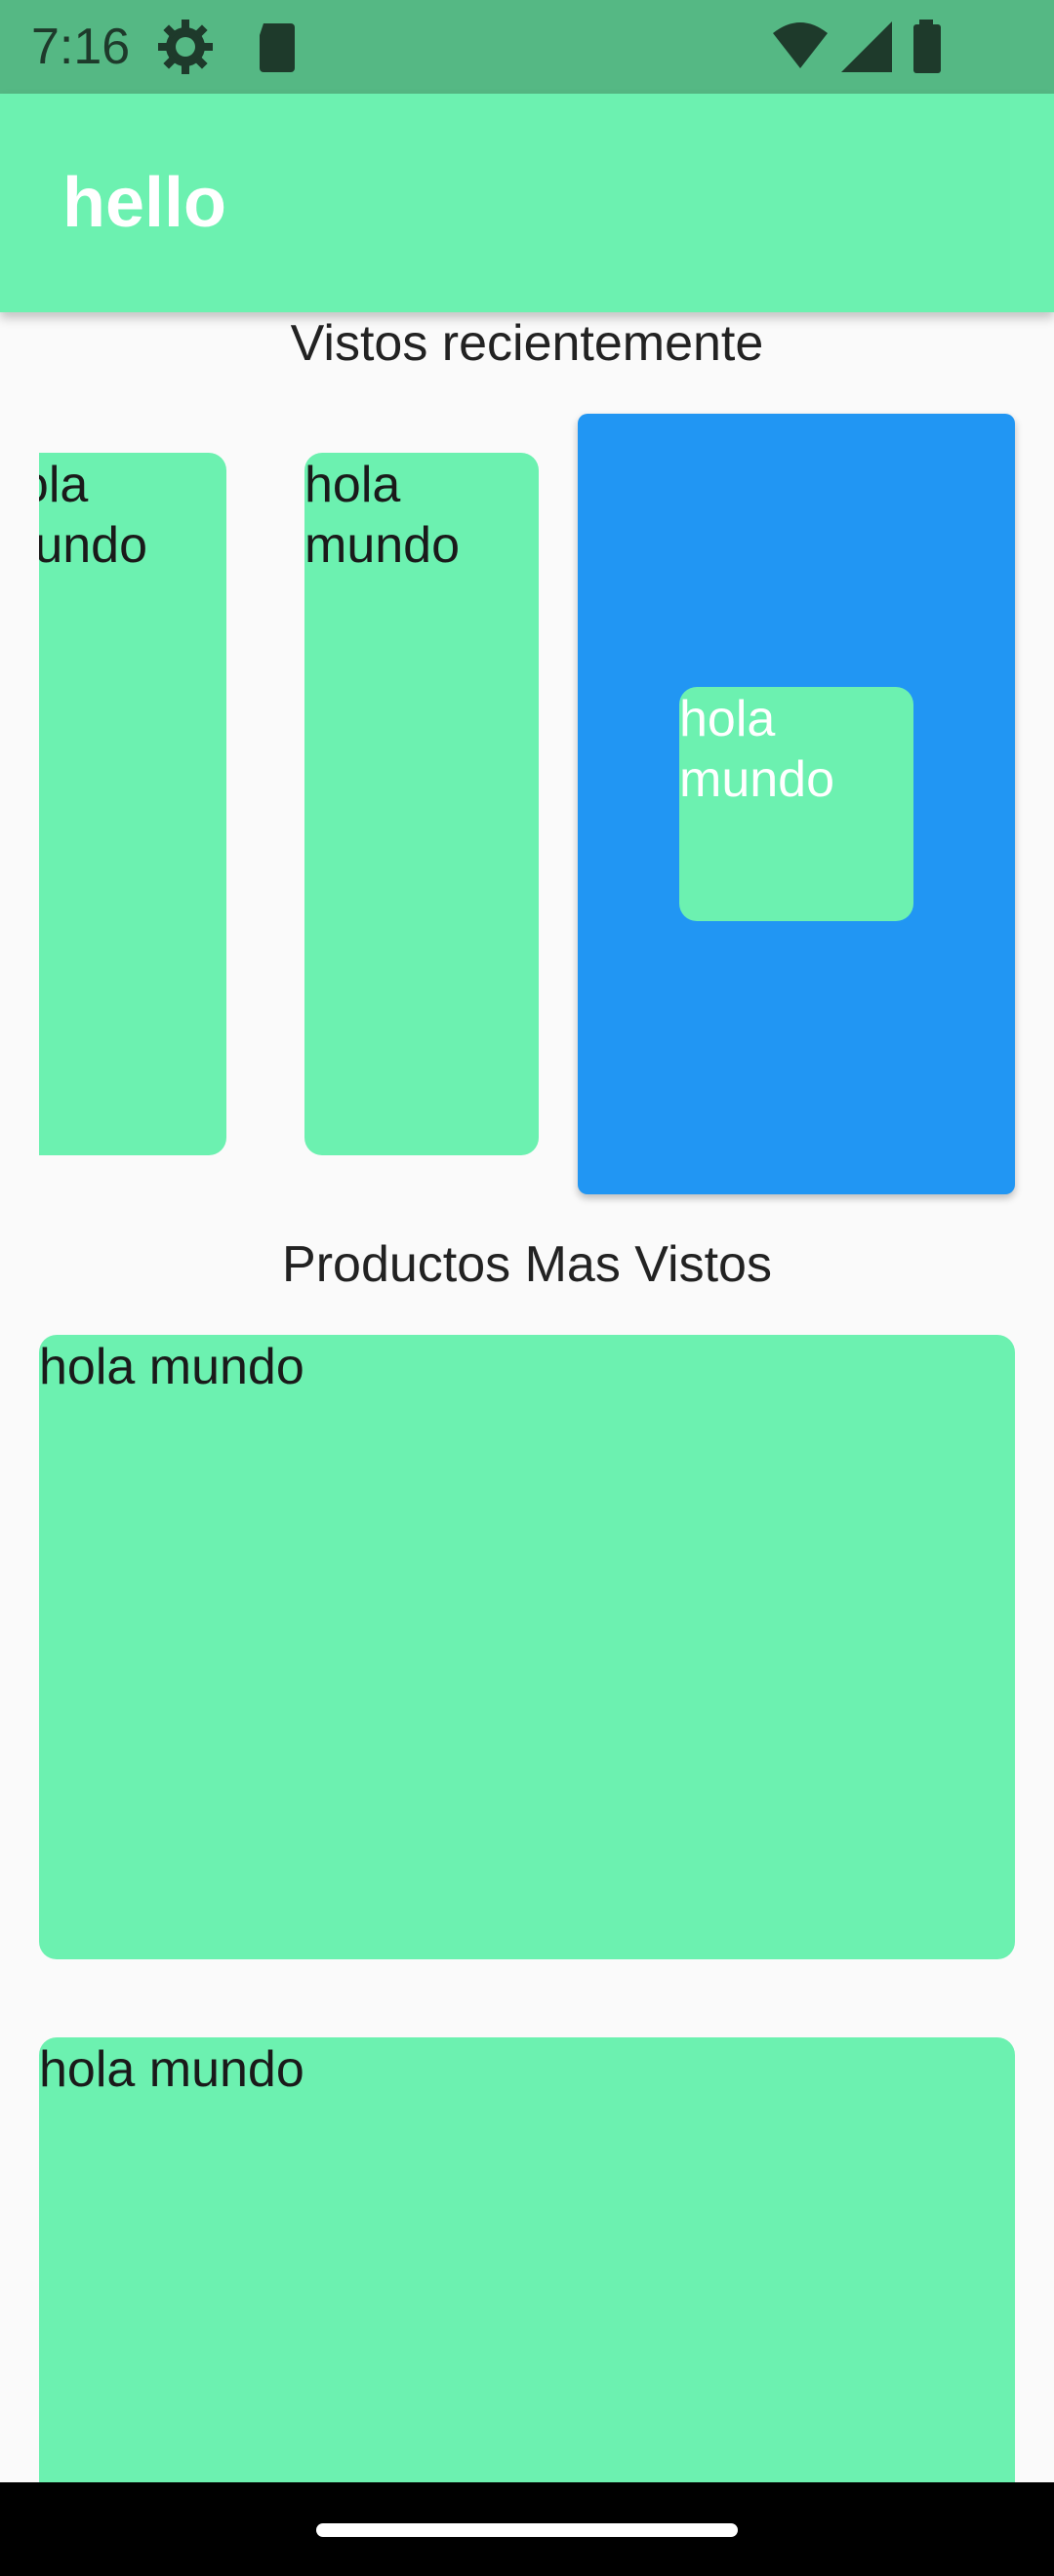 The height and width of the screenshot is (2576, 1054). I want to click on selected-card-frame: hola mundo, so click(796, 804).